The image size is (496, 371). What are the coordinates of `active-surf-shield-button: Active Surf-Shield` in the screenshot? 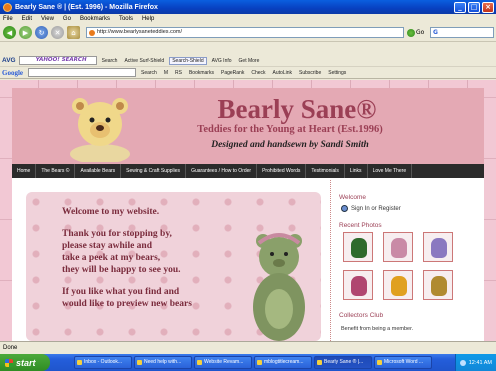 It's located at (144, 61).